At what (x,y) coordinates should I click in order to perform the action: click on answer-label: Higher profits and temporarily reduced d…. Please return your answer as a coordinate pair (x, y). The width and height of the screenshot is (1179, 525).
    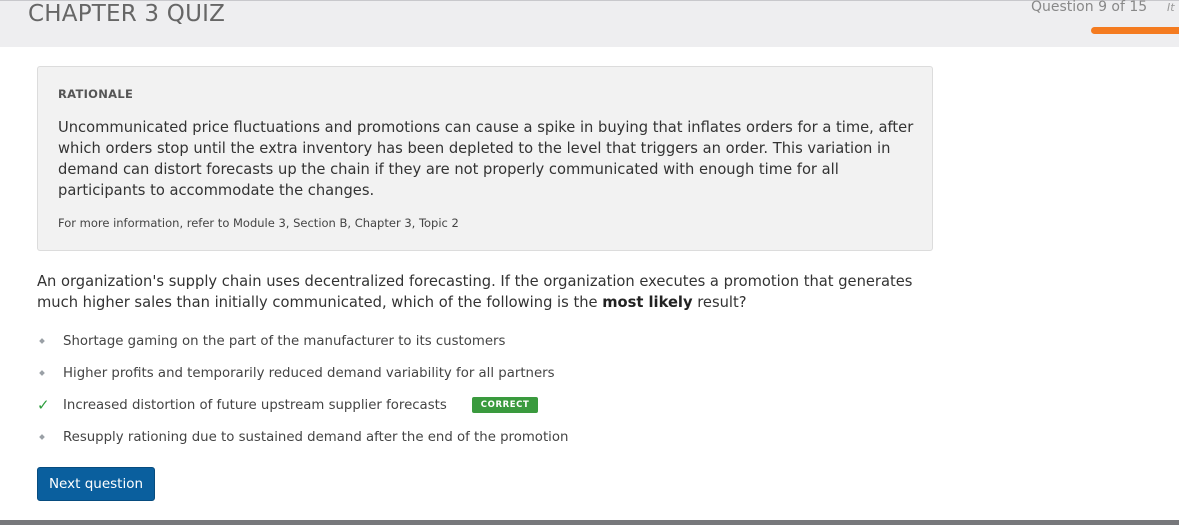
    Looking at the image, I should click on (309, 373).